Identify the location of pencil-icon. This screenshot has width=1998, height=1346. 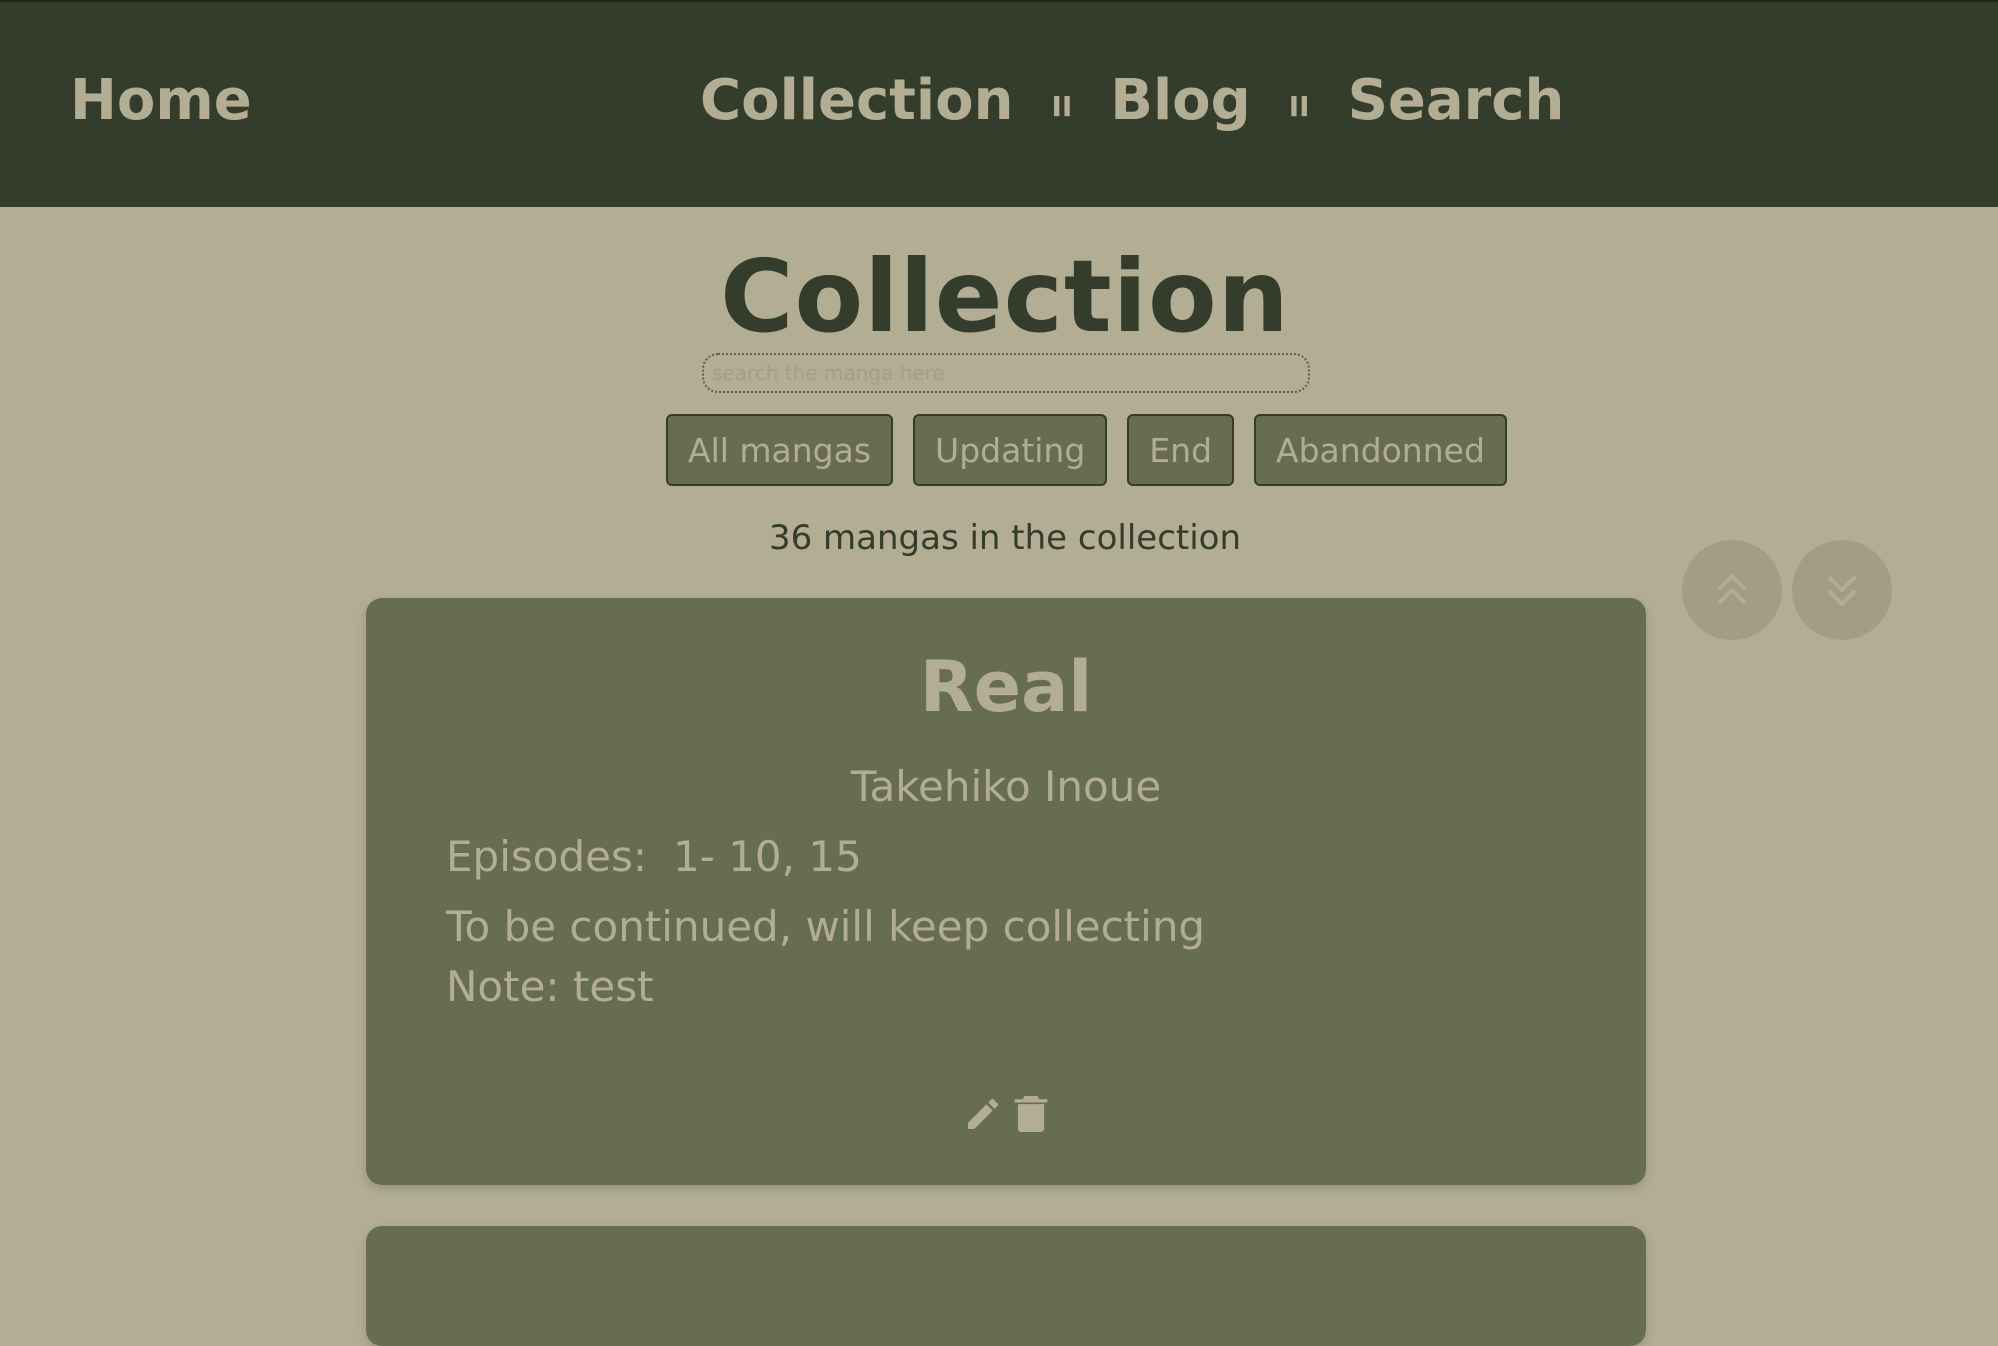
(983, 1114).